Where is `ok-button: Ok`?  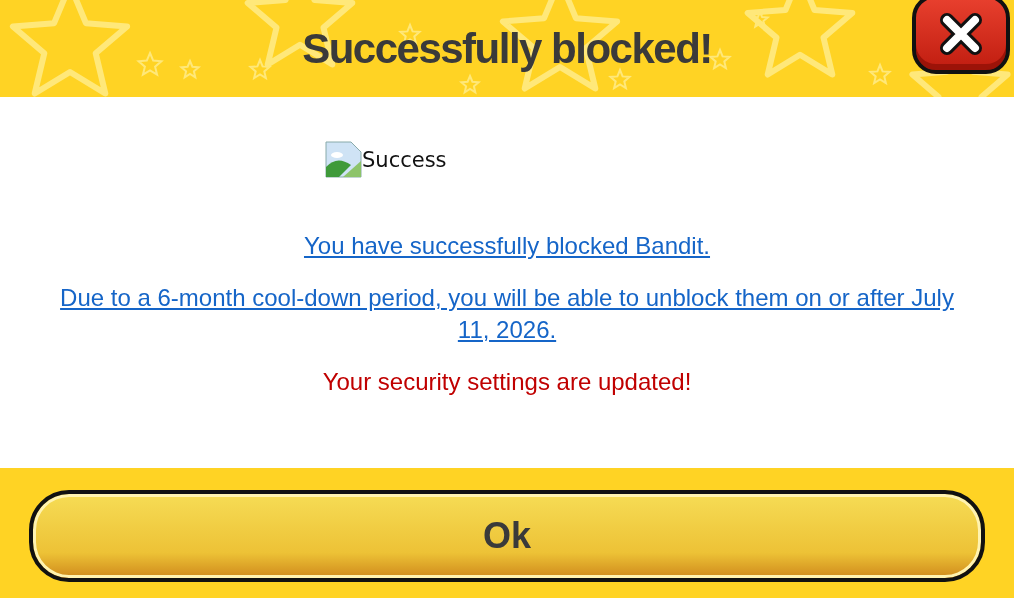 ok-button: Ok is located at coordinates (507, 536).